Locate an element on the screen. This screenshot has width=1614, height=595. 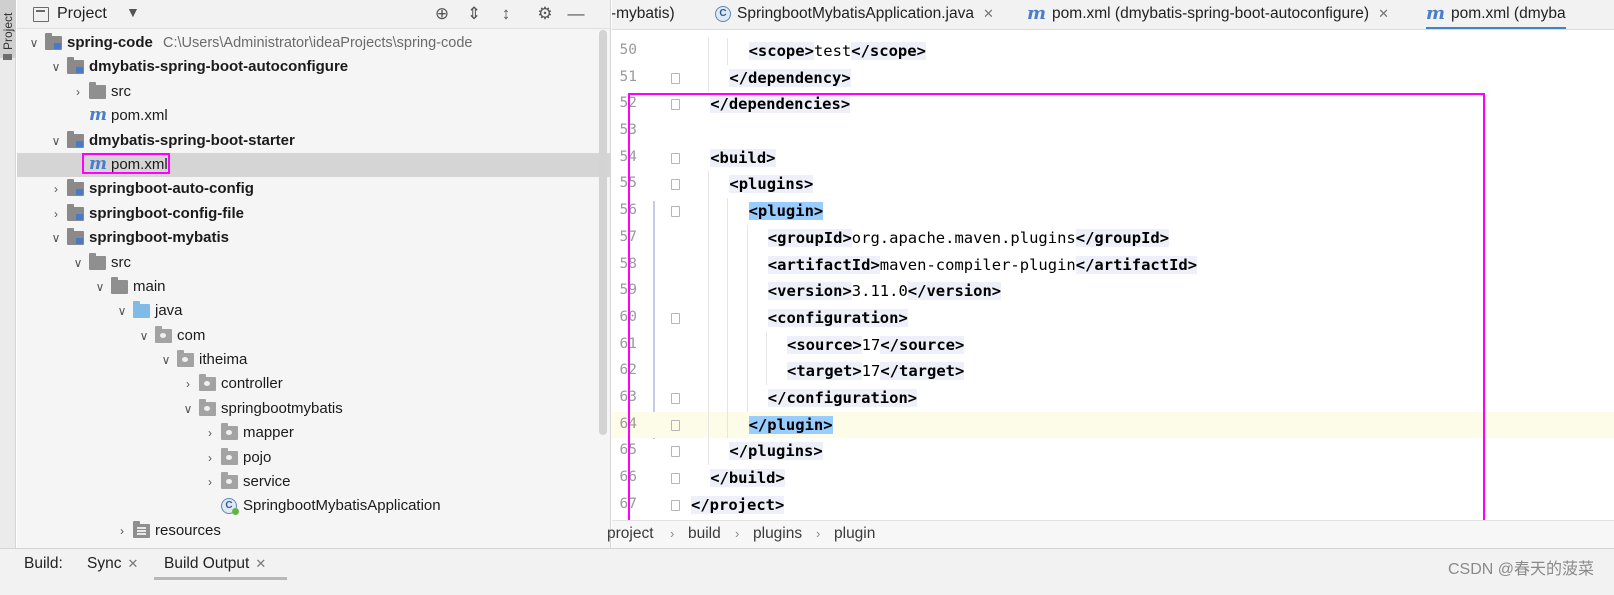
code-line: 50 <scope>test</scope> is located at coordinates (1113, 51).